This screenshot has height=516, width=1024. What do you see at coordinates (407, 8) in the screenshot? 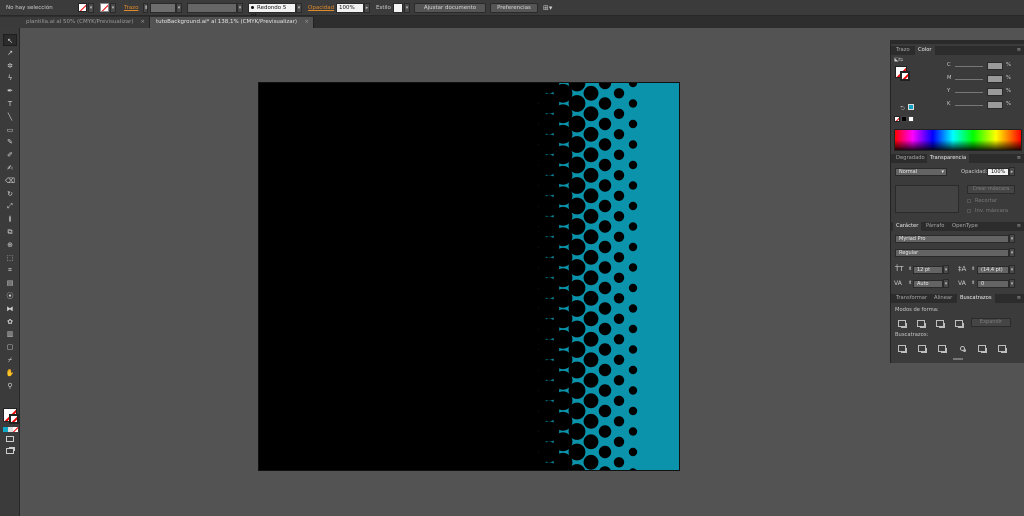
I see `graphic-style-dropdown: ▾` at bounding box center [407, 8].